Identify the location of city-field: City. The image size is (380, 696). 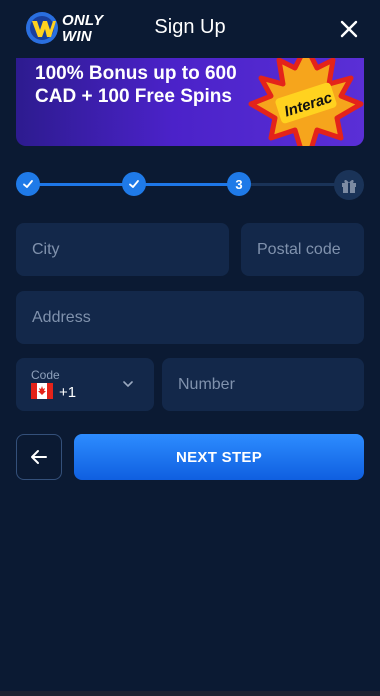
(122, 249).